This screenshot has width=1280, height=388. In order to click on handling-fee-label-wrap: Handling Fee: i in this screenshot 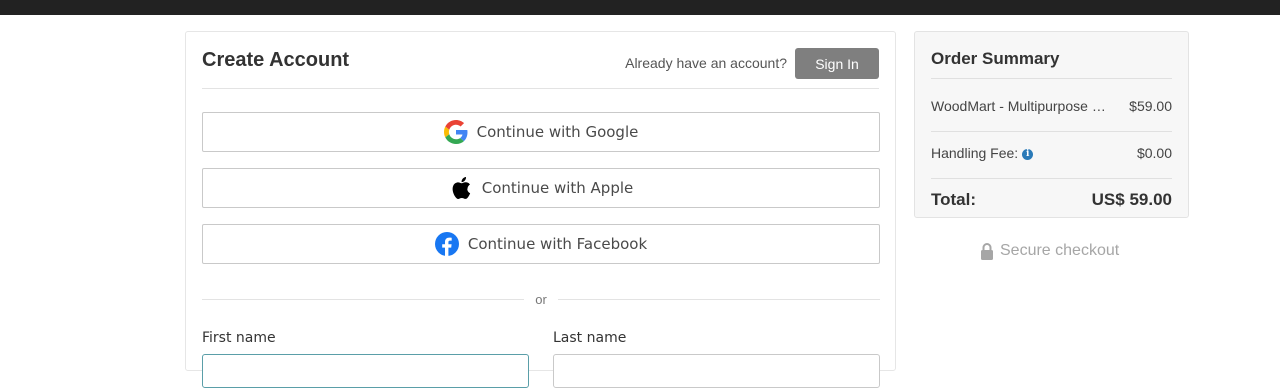, I will do `click(982, 153)`.